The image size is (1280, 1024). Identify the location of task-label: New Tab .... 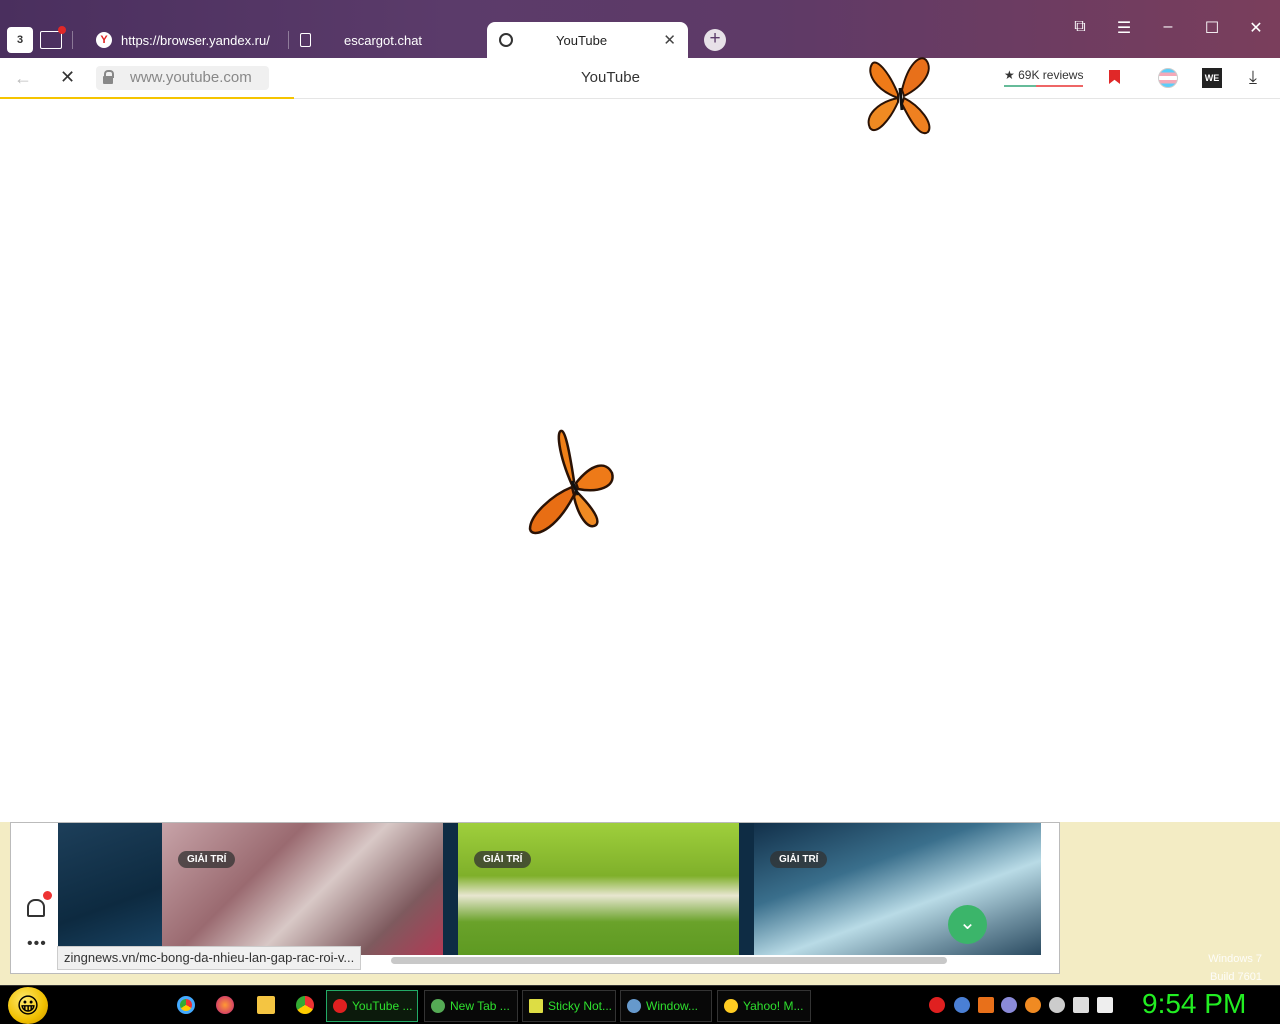
(480, 1006).